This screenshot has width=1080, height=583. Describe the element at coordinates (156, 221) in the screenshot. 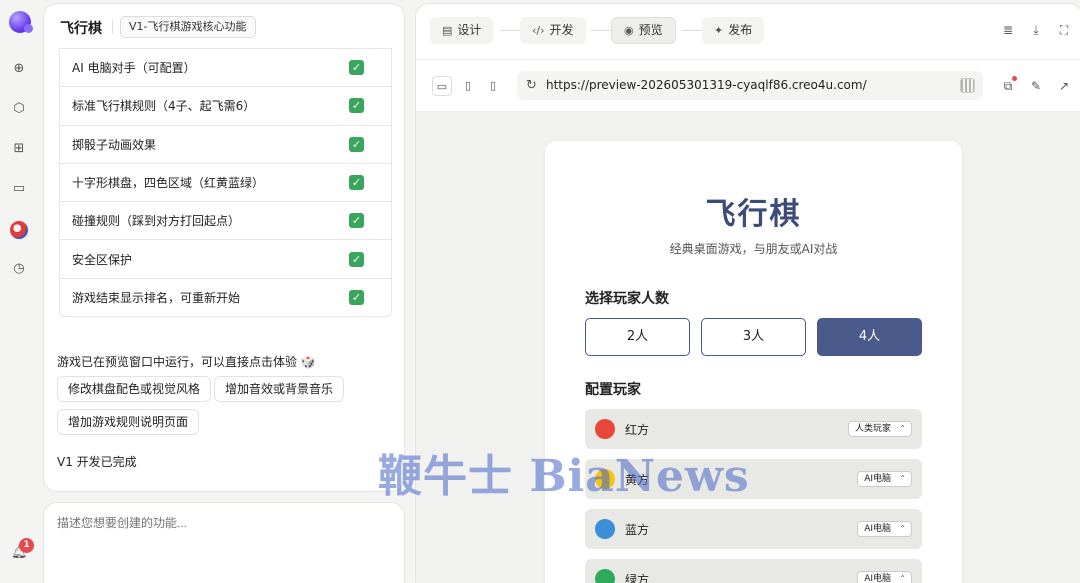

I see `feature-text: 碰撞规则（踩到对方打回起点）` at that location.